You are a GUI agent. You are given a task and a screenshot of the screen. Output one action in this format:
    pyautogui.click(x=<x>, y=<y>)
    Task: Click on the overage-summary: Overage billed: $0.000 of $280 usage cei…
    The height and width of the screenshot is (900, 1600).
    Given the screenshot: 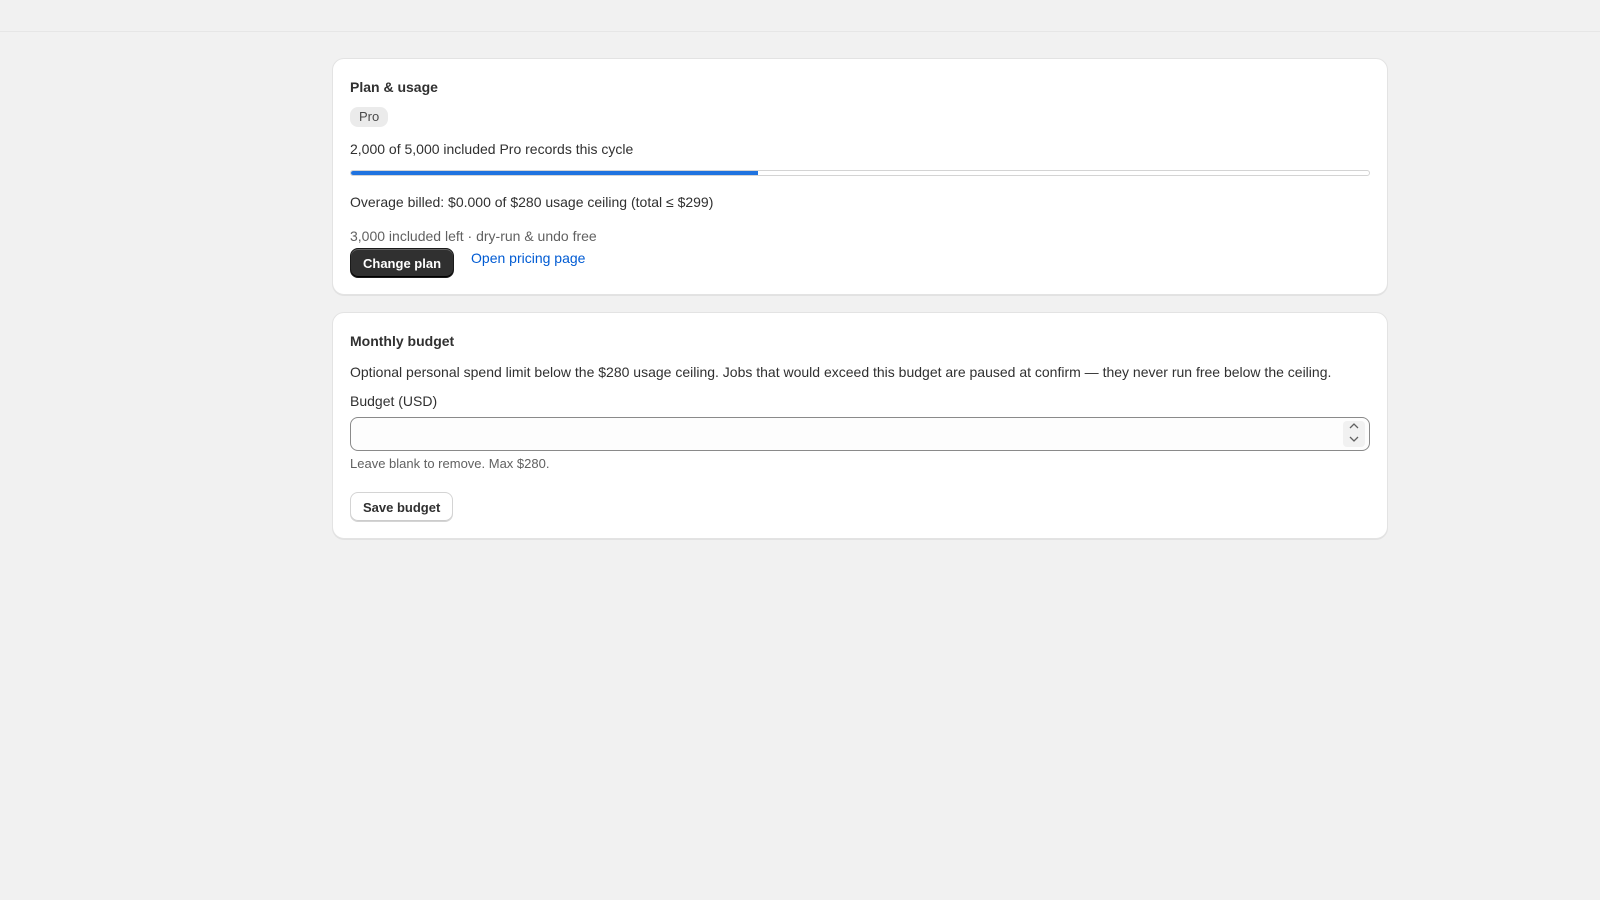 What is the action you would take?
    pyautogui.click(x=532, y=202)
    